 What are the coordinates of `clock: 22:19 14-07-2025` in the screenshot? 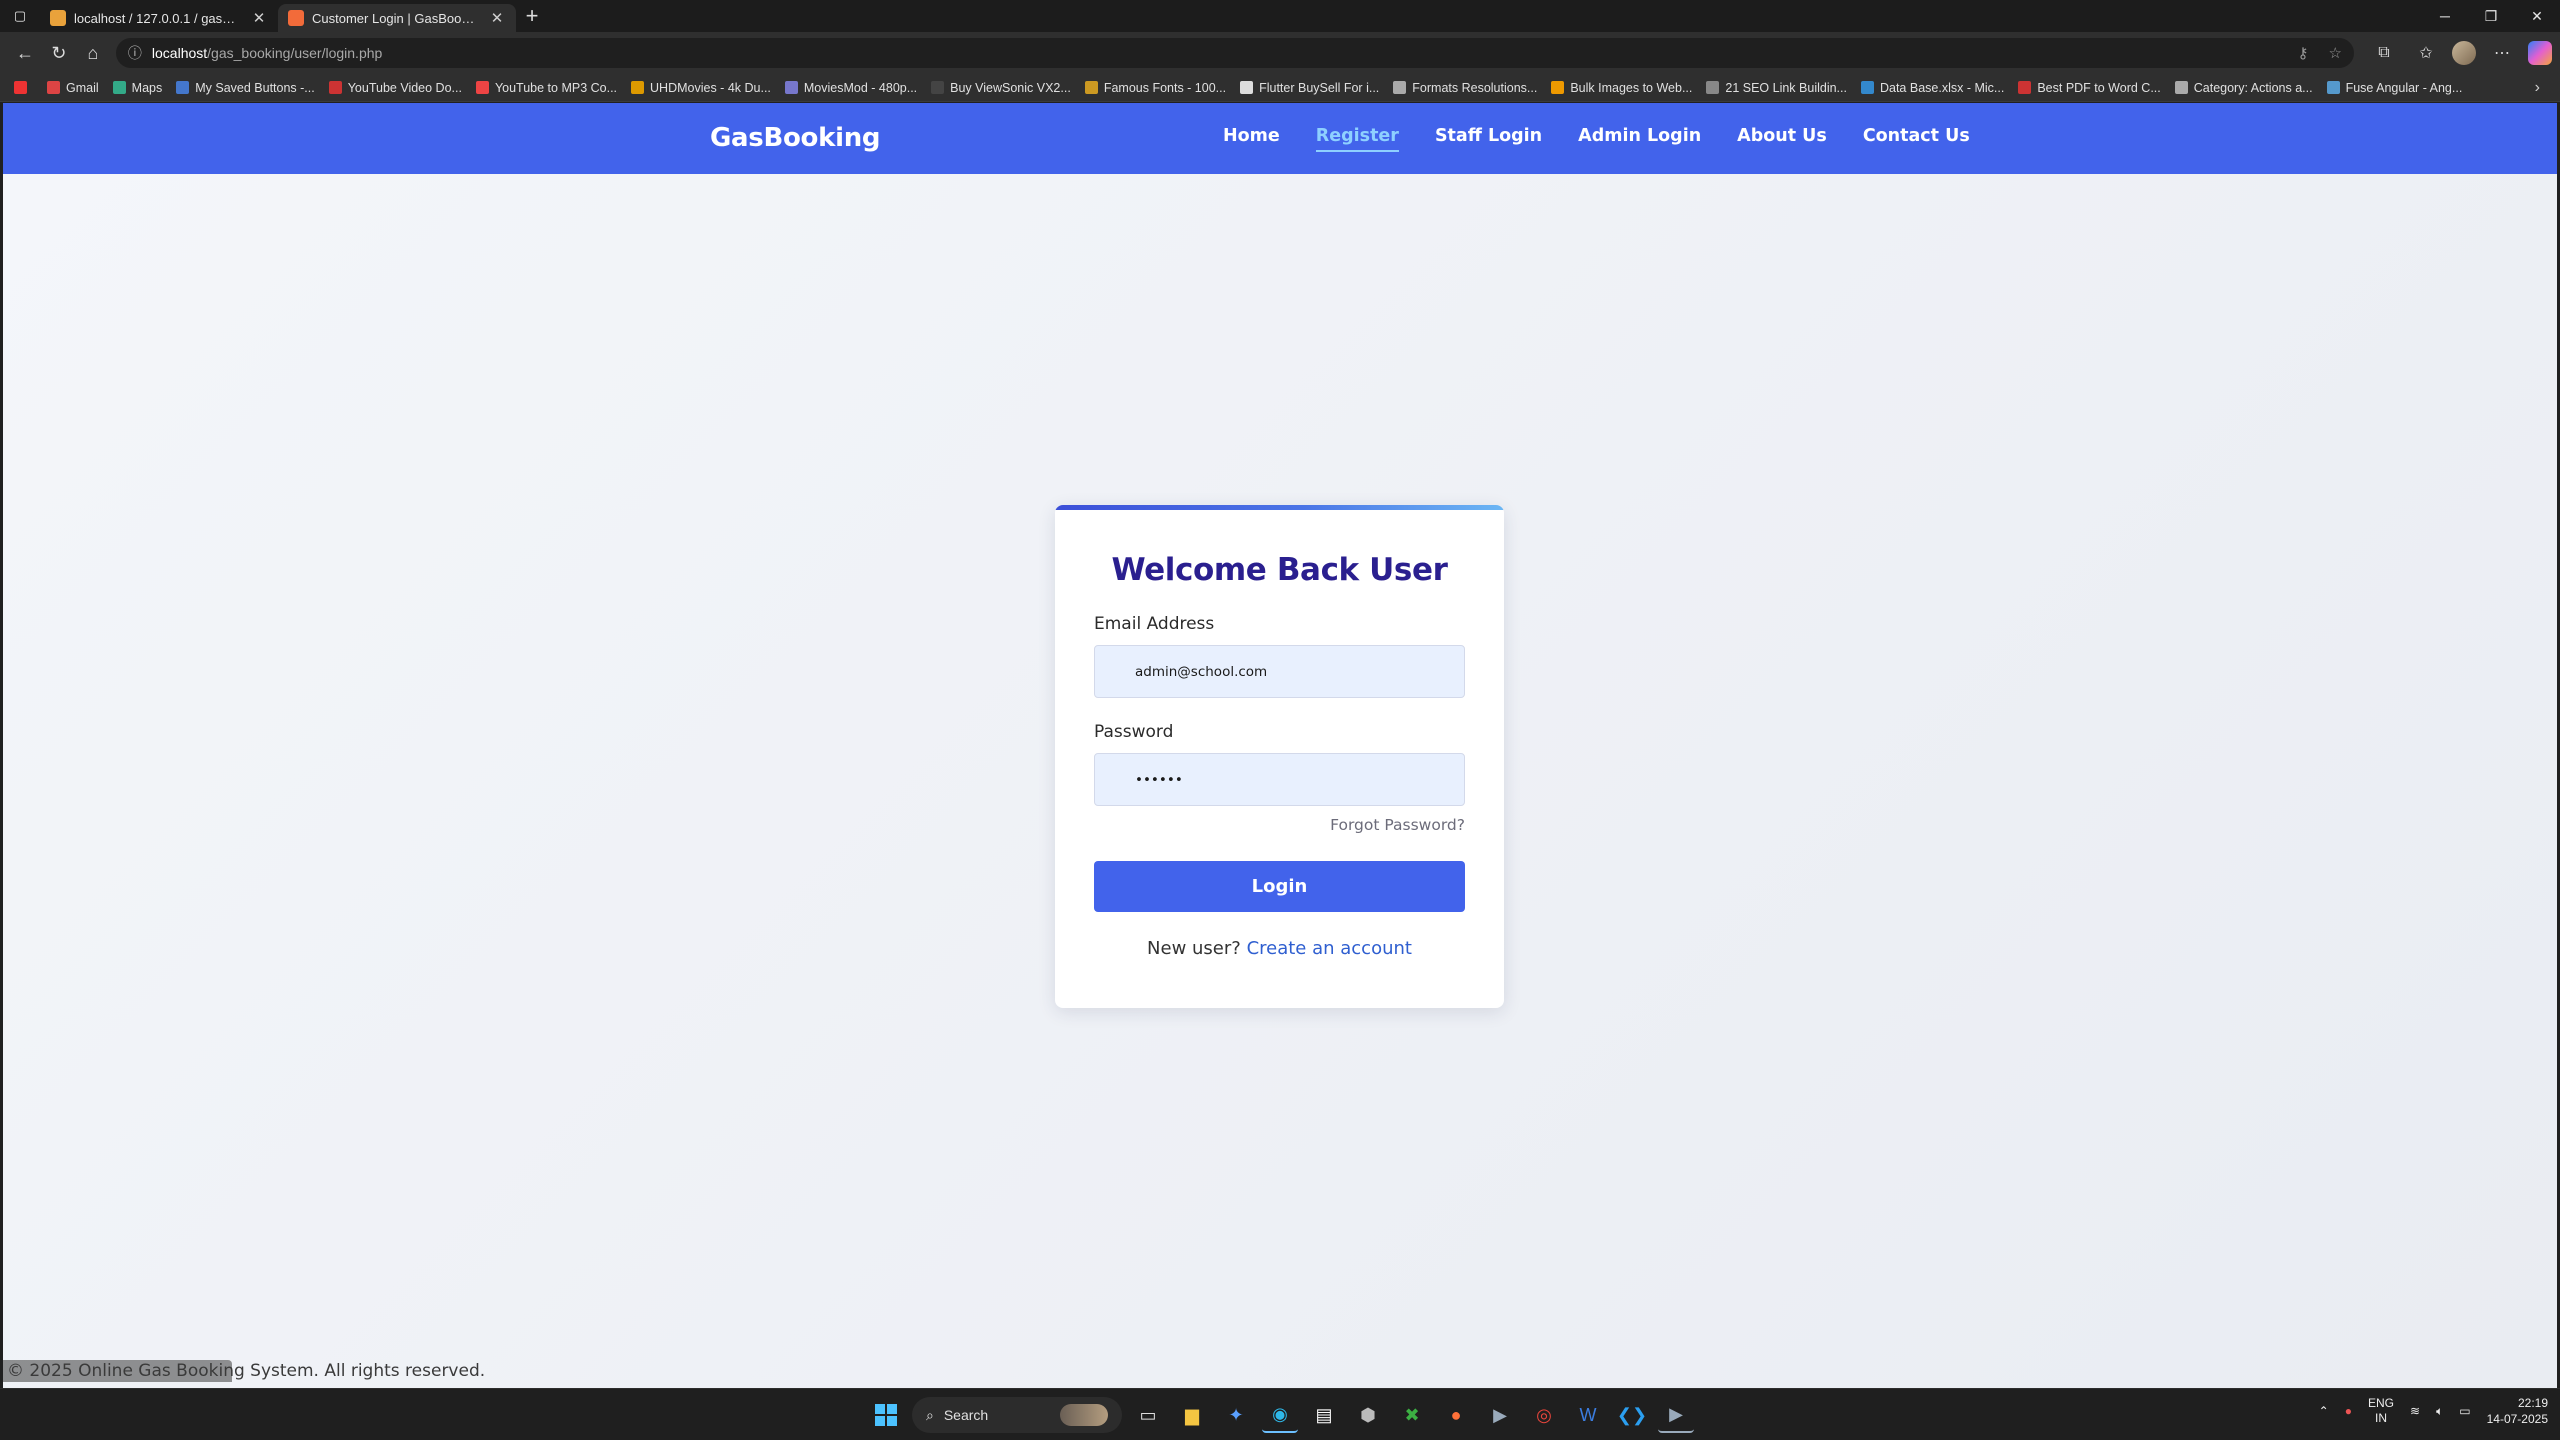 It's located at (2517, 1411).